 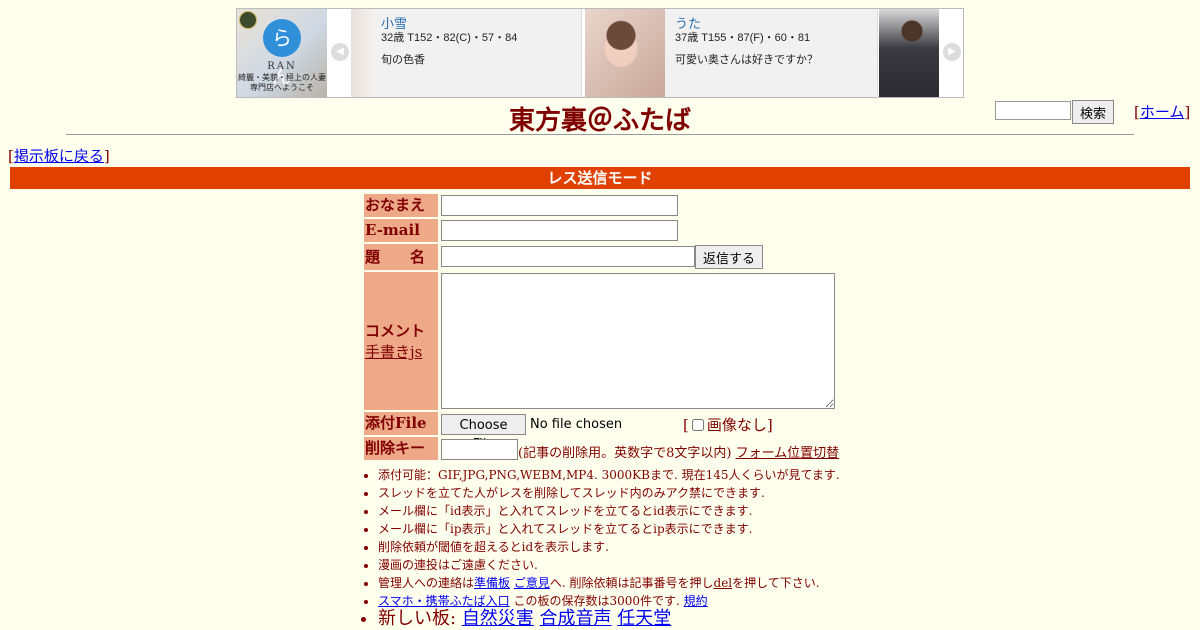 I want to click on board-link-disaster: 自然災害, so click(x=498, y=618).